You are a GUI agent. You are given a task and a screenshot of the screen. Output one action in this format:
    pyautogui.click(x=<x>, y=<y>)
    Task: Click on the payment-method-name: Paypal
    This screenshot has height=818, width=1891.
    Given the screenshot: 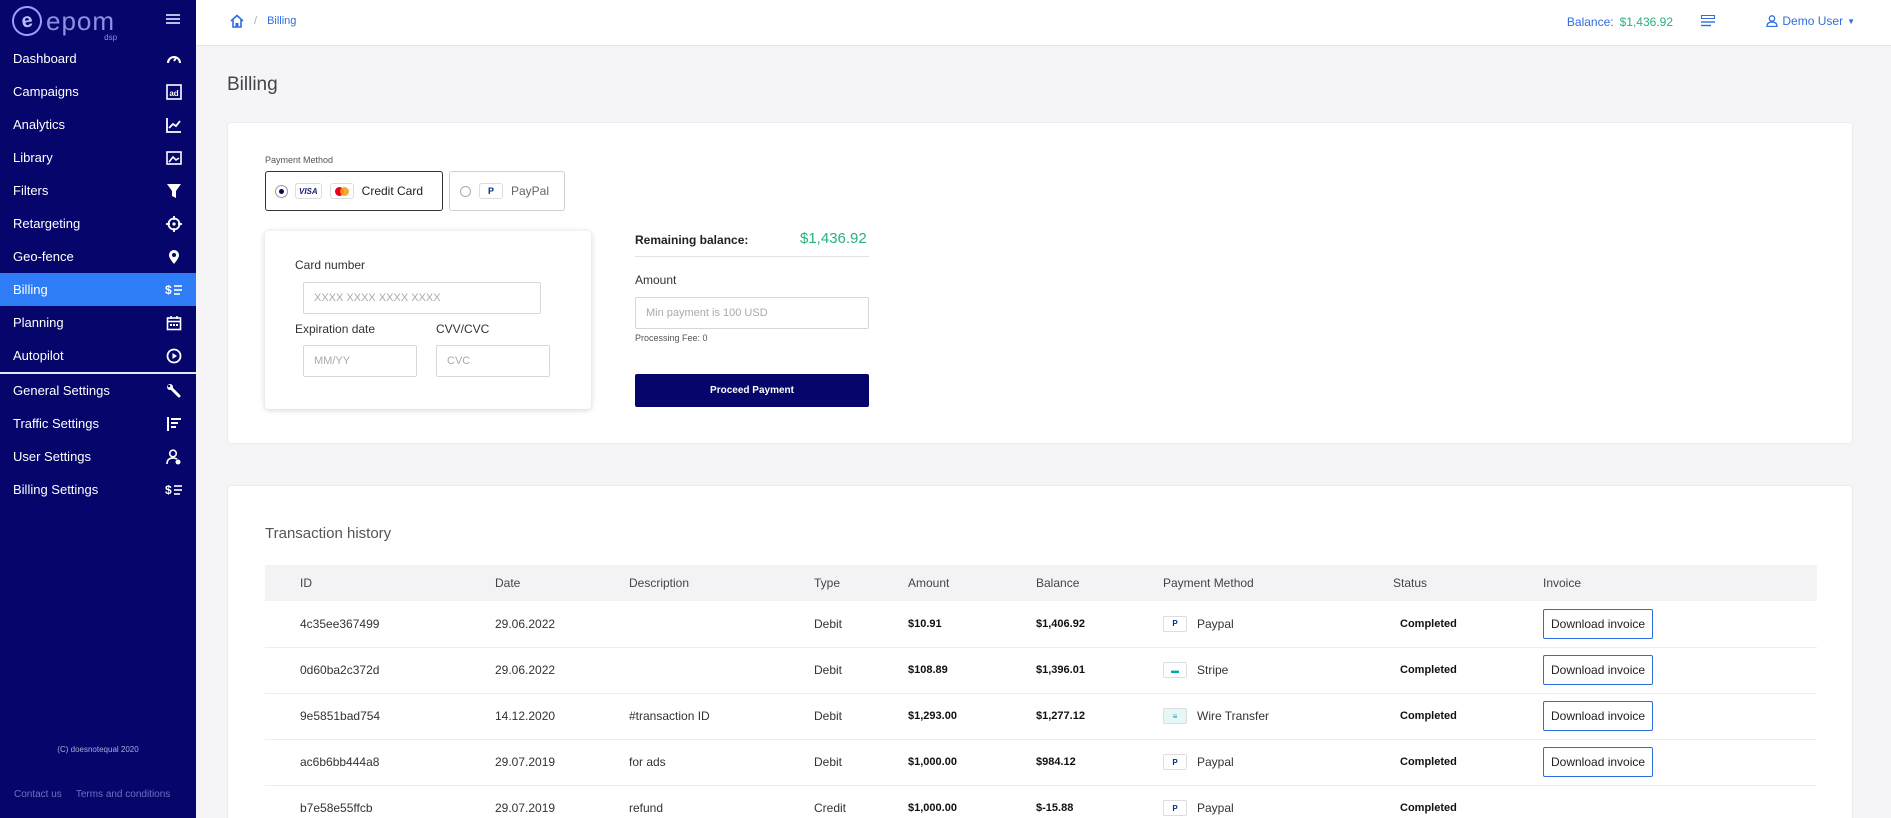 What is the action you would take?
    pyautogui.click(x=1215, y=623)
    